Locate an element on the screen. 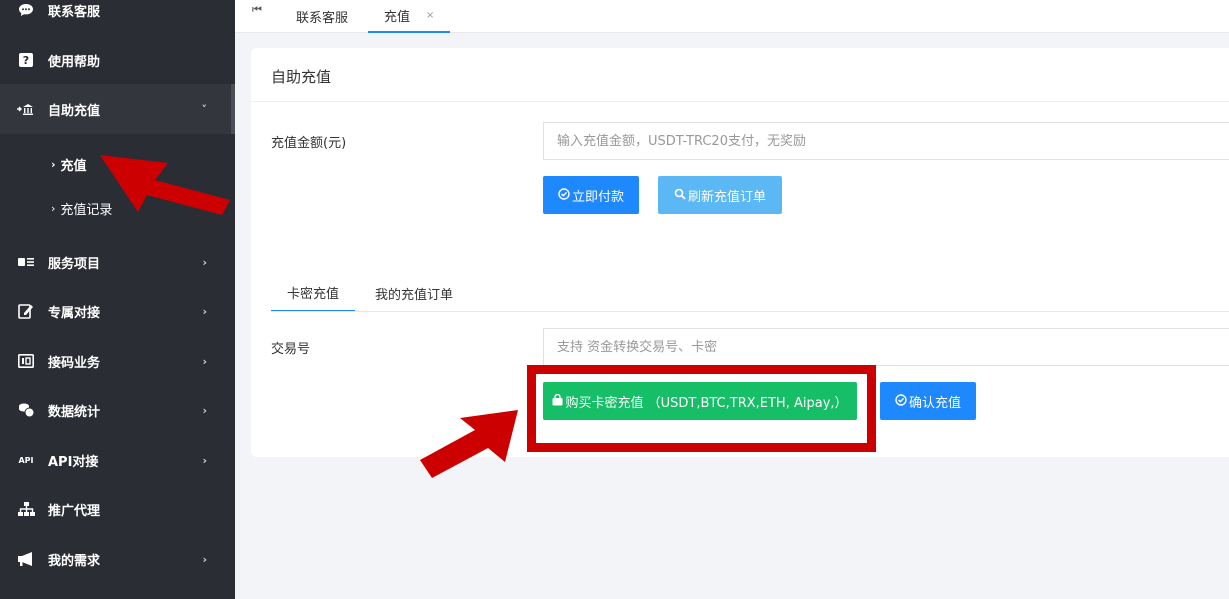 The image size is (1229, 599). subtab-divider is located at coordinates (750, 311).